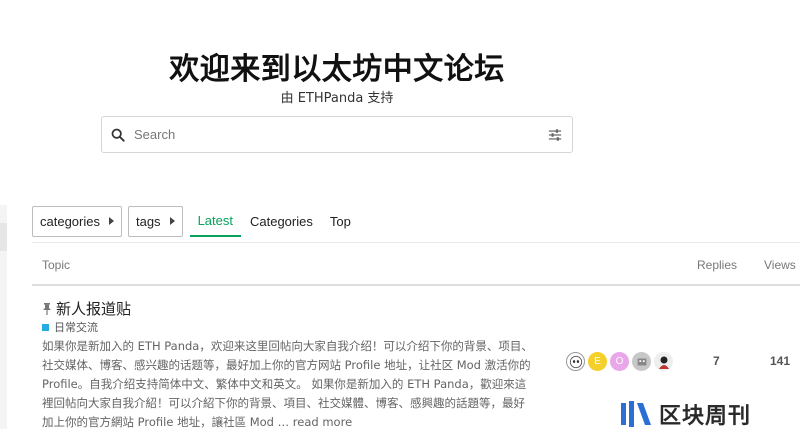 The width and height of the screenshot is (800, 429). I want to click on topic-title: 新人报道贴, so click(94, 309).